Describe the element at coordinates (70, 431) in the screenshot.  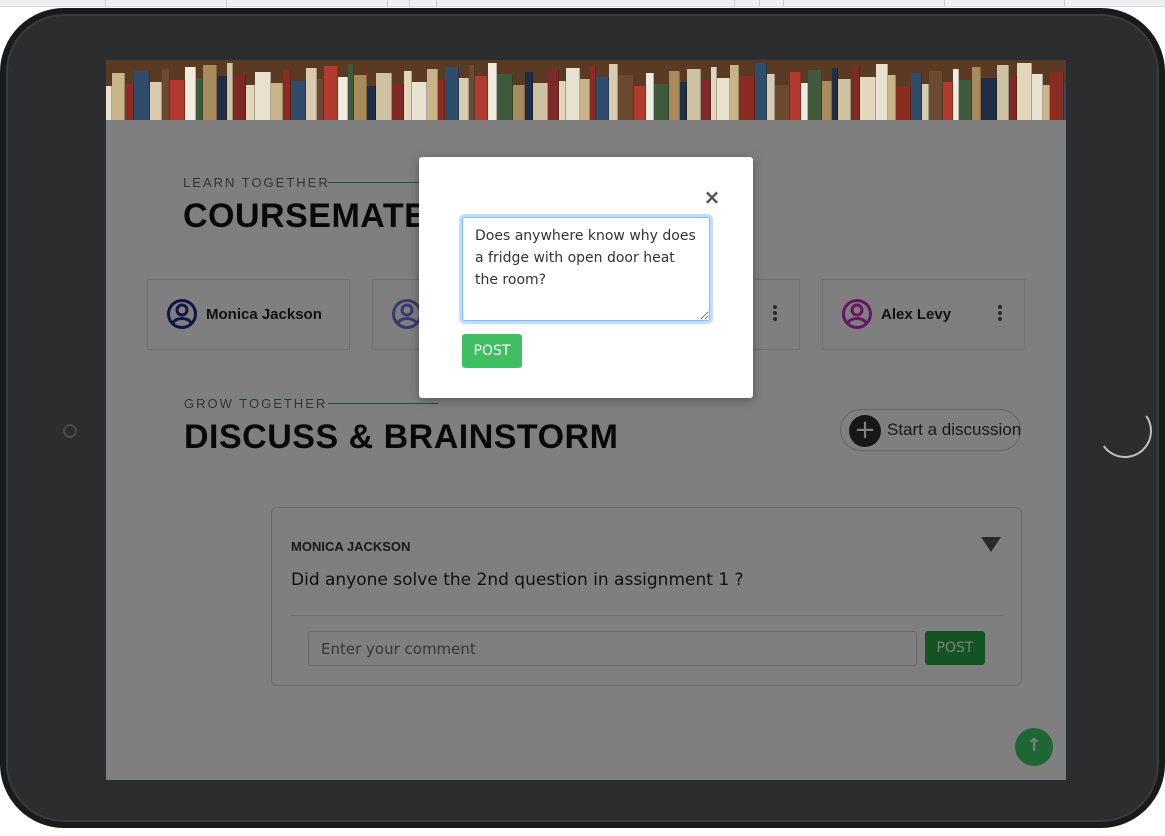
I see `camera-icon` at that location.